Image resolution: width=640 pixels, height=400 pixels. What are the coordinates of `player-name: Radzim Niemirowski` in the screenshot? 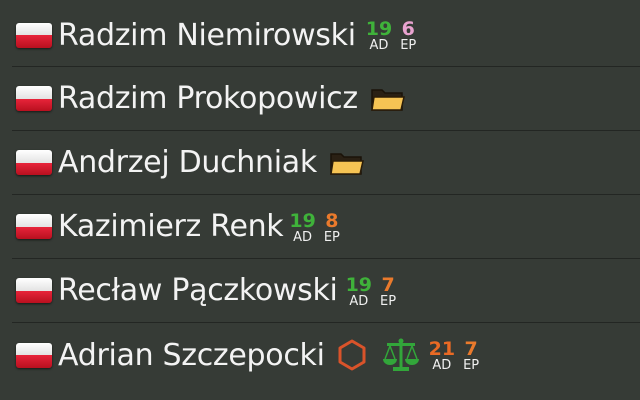 It's located at (207, 35).